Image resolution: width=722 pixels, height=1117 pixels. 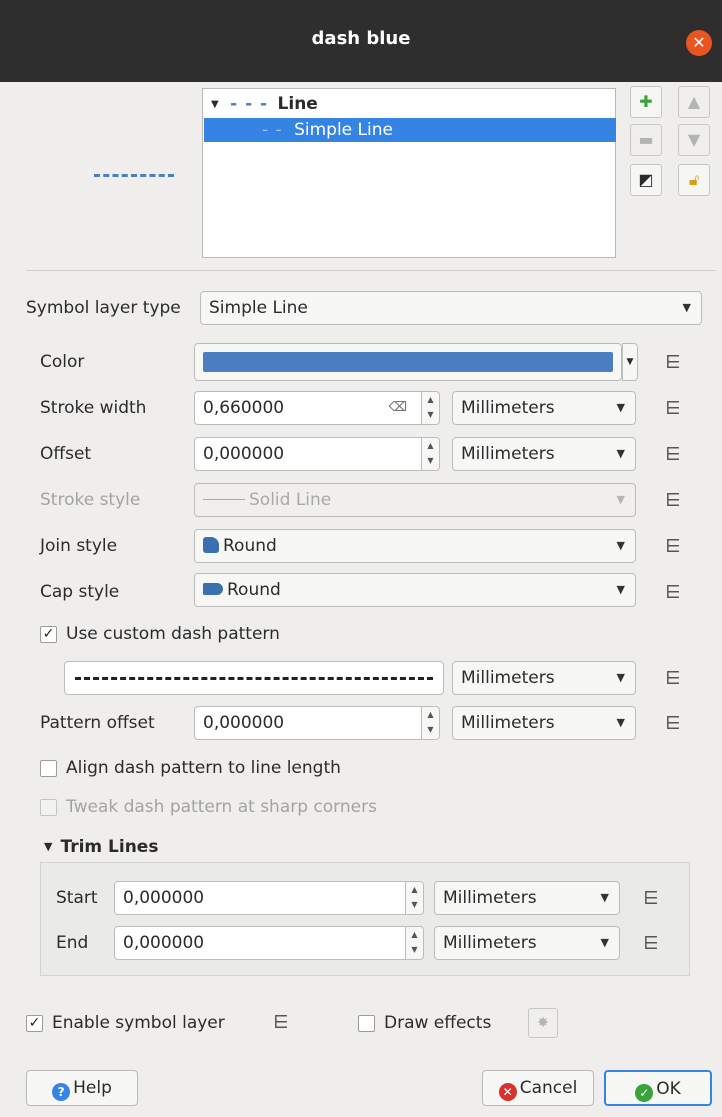 I want to click on duplicate-layer-button: ◩, so click(x=646, y=180).